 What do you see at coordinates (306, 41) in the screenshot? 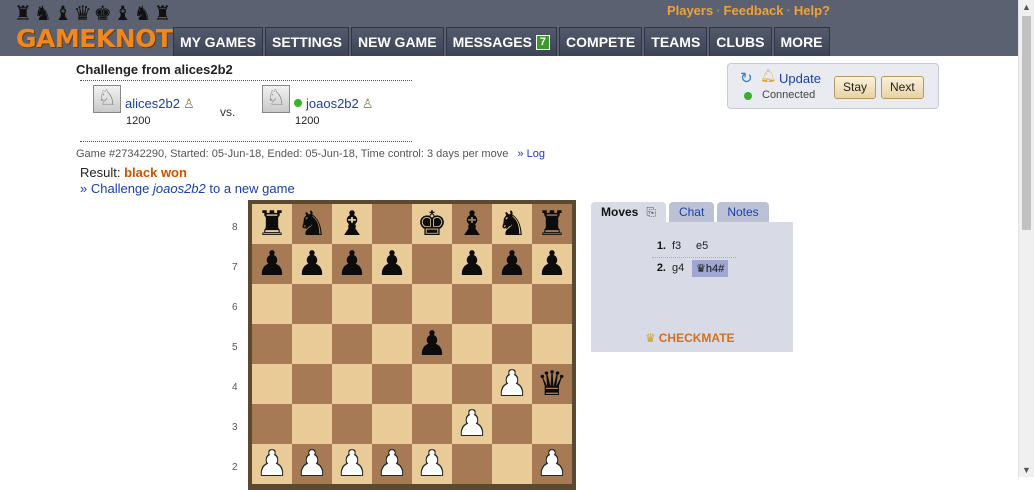
I see `nav-settings: SETTINGS` at bounding box center [306, 41].